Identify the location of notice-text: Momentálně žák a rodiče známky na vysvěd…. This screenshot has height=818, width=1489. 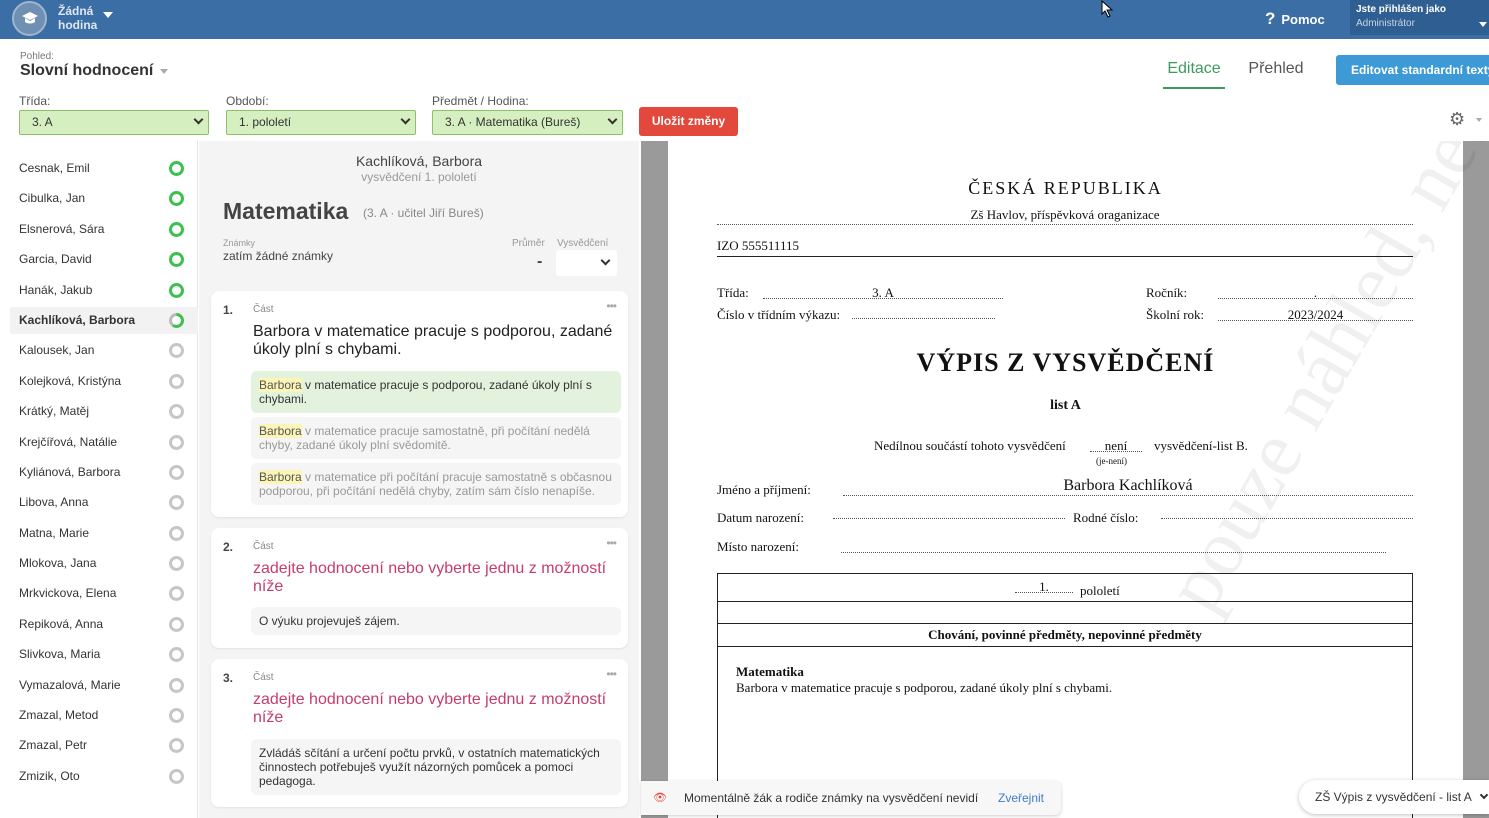
(831, 798).